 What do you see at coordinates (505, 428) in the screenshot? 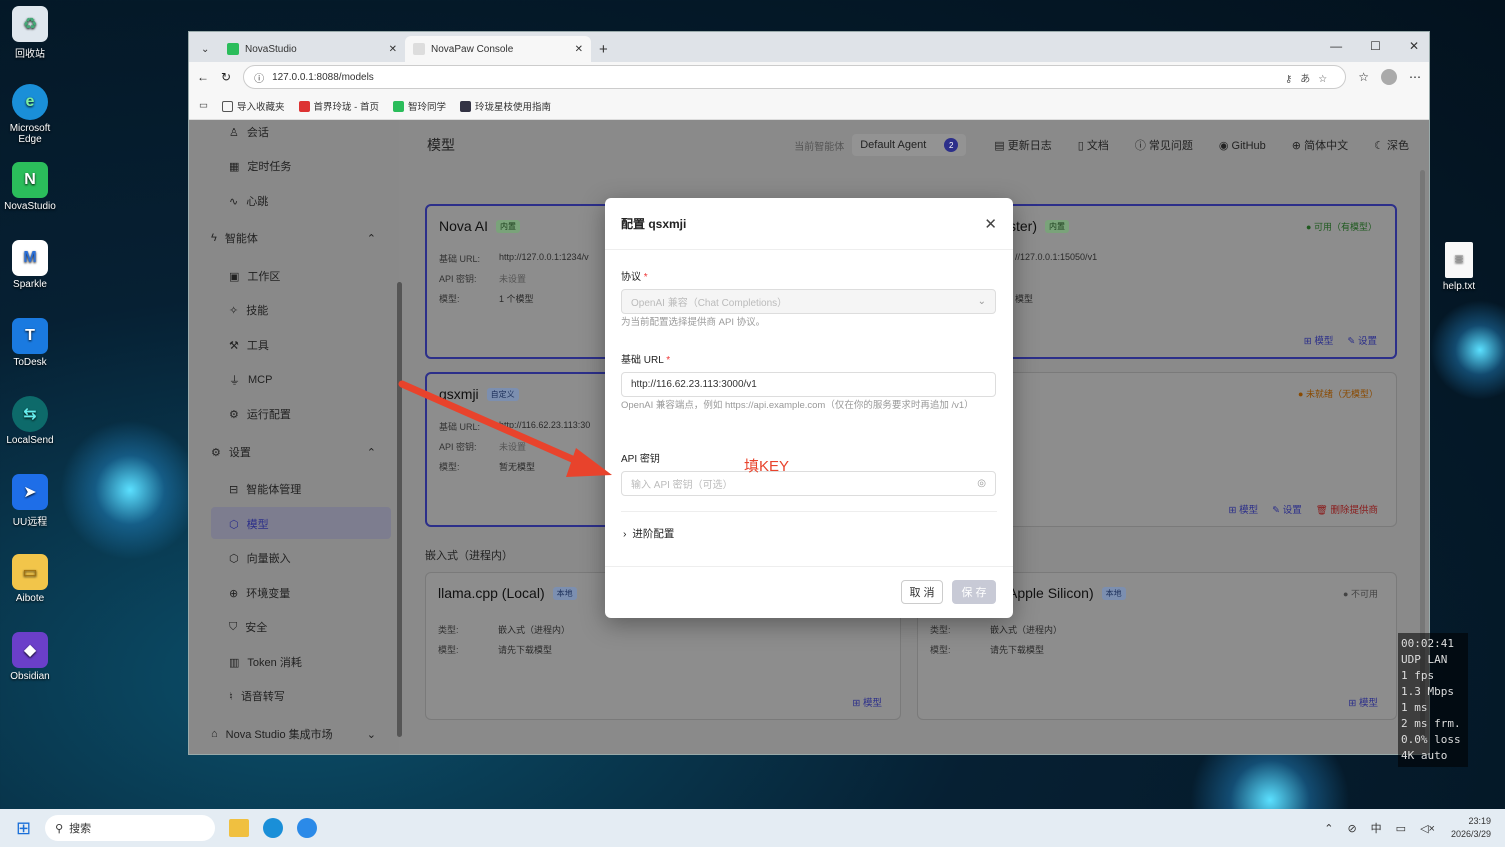
I see `annotation-arrow` at bounding box center [505, 428].